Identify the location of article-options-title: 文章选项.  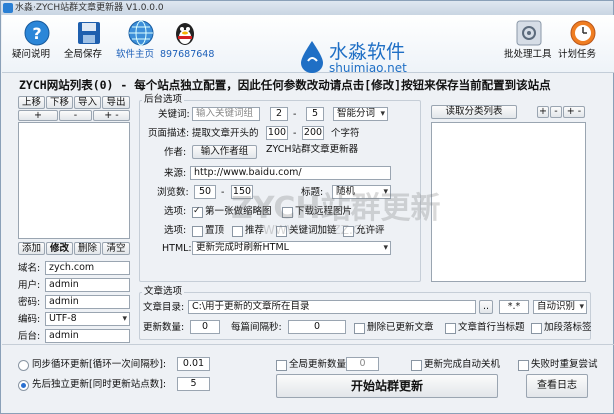
(163, 292).